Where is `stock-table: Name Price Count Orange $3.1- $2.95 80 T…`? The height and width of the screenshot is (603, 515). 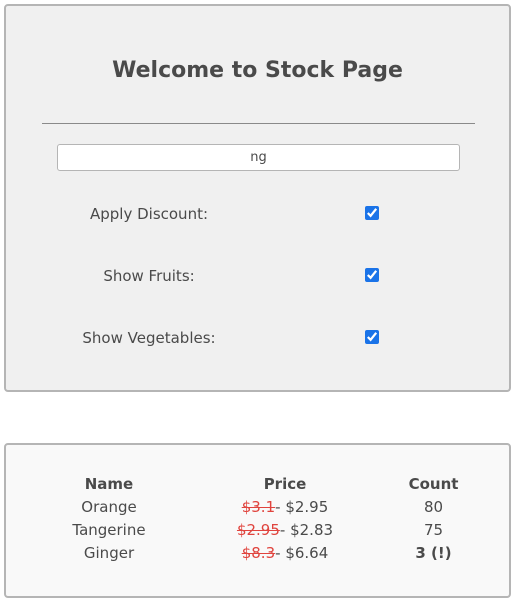 stock-table: Name Price Count Orange $3.1- $2.95 80 T… is located at coordinates (257, 519).